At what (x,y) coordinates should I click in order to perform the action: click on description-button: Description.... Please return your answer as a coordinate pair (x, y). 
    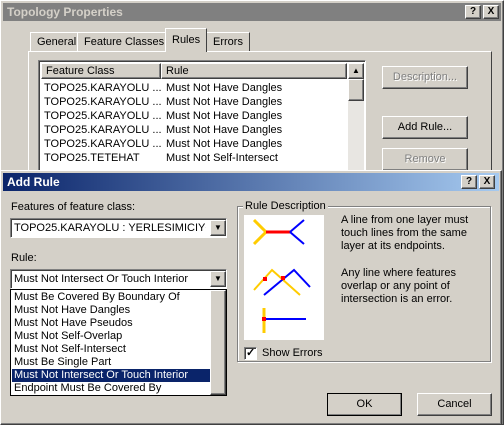
    Looking at the image, I should click on (425, 77).